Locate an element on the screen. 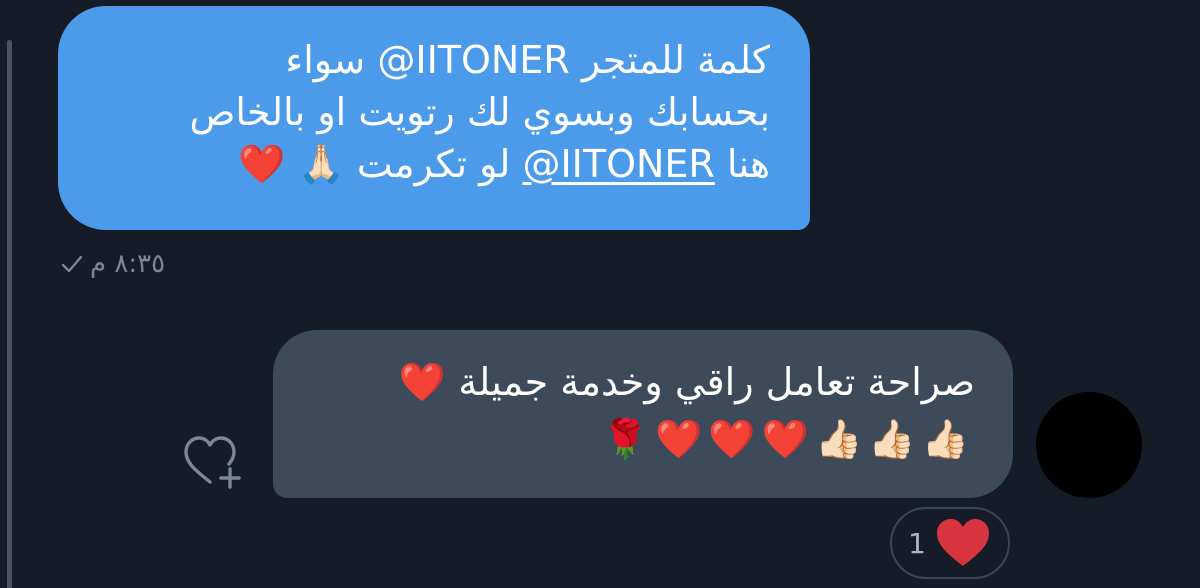 The height and width of the screenshot is (588, 1200). sent-message-line-3: هنا IITONER@ لو تكرمت 🙏🏻 ❤️ is located at coordinates (434, 164).